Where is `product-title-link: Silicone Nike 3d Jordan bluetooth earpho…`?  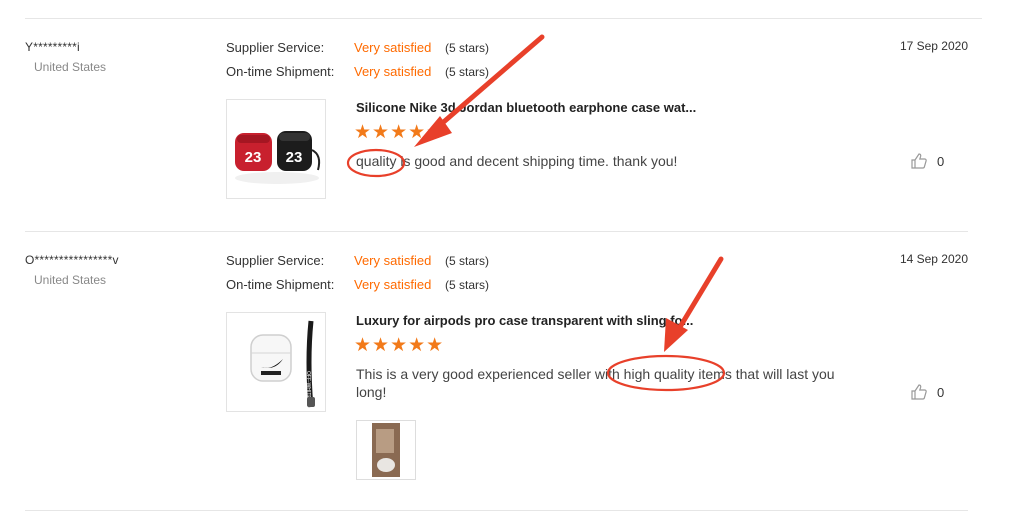
product-title-link: Silicone Nike 3d Jordan bluetooth earpho… is located at coordinates (526, 107).